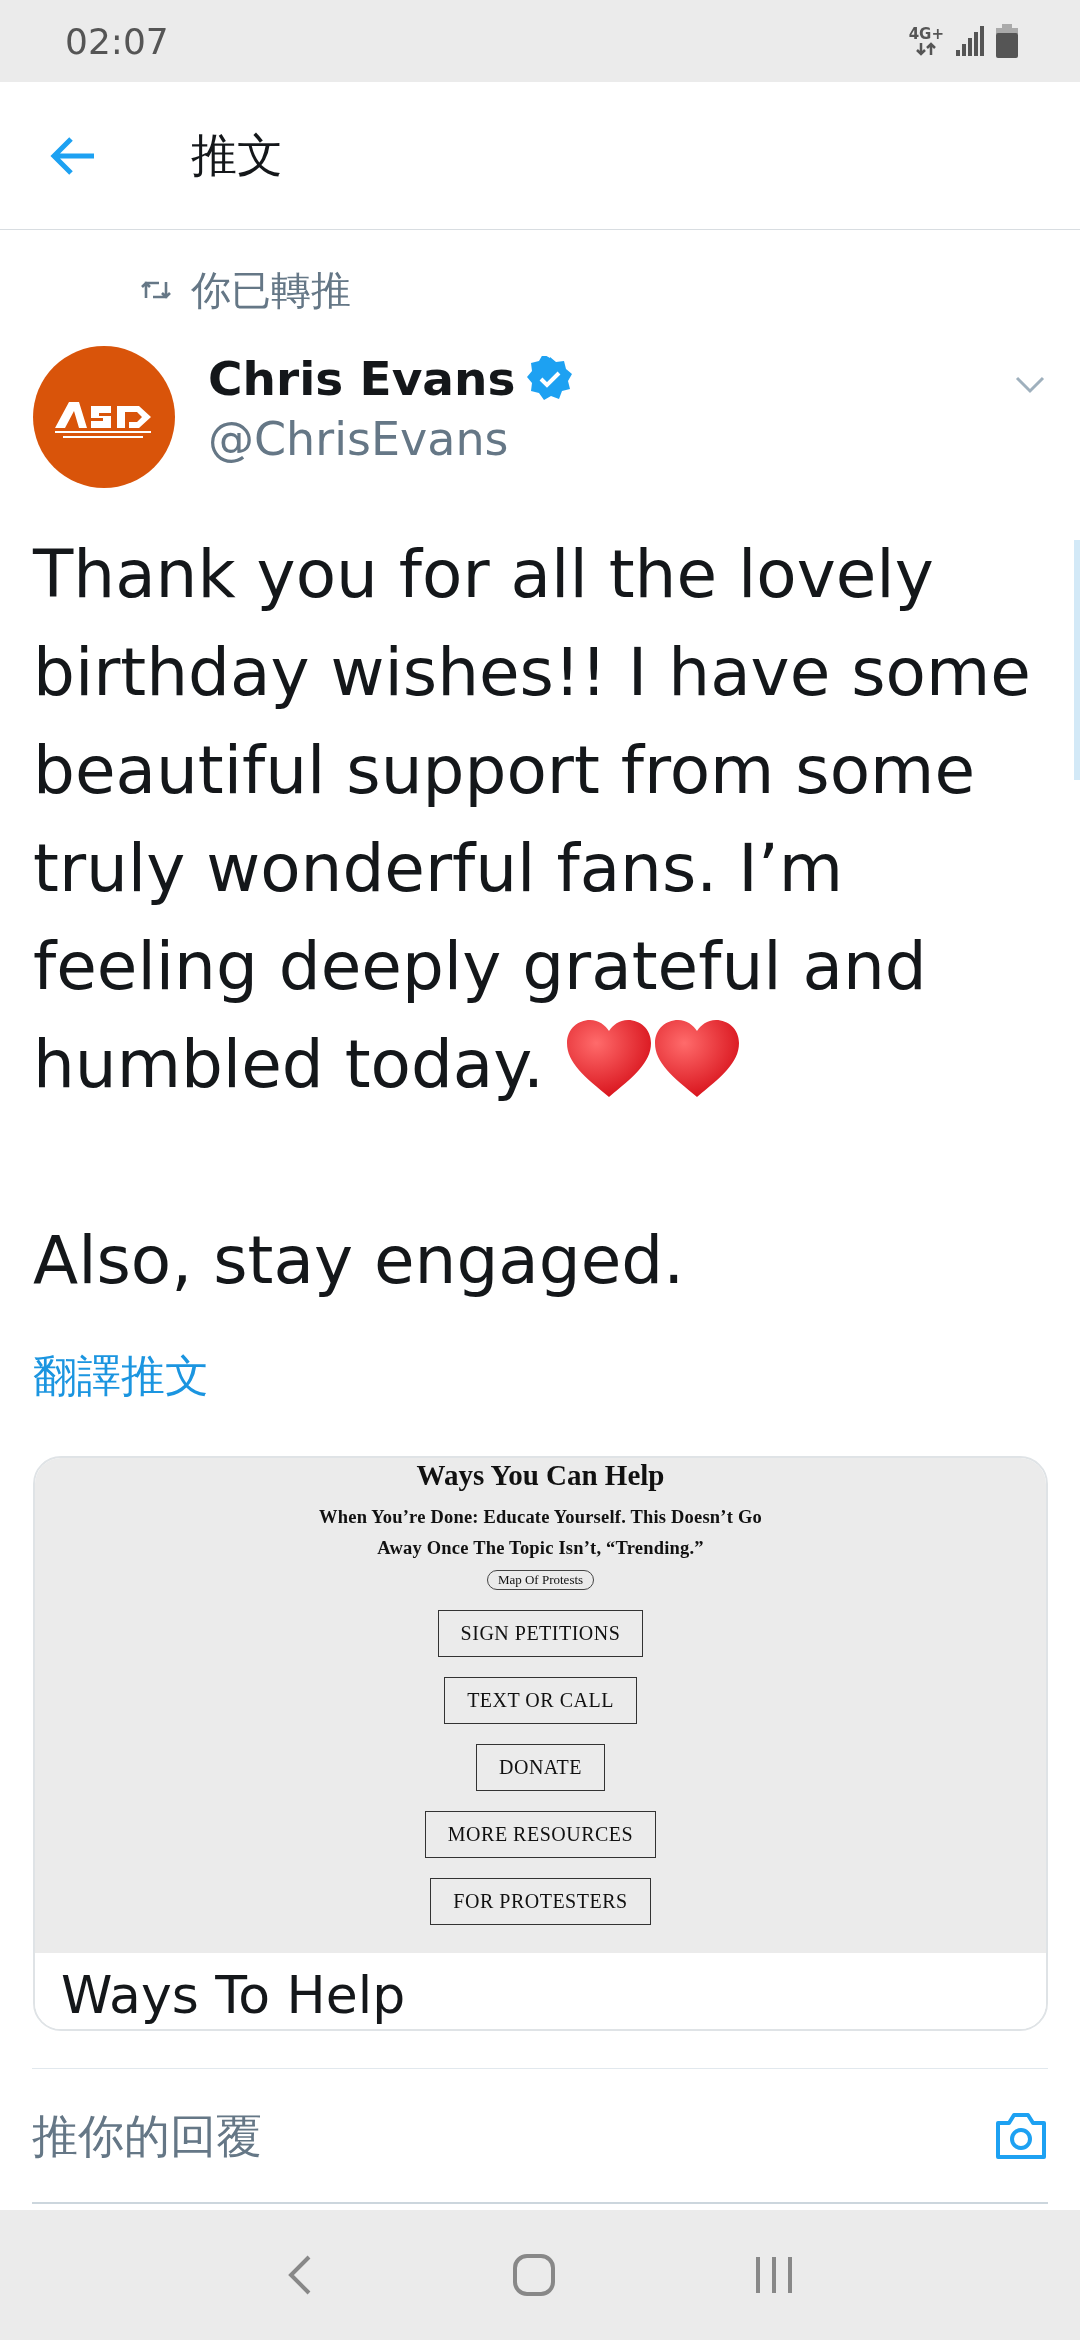  I want to click on camera-icon, so click(1021, 2135).